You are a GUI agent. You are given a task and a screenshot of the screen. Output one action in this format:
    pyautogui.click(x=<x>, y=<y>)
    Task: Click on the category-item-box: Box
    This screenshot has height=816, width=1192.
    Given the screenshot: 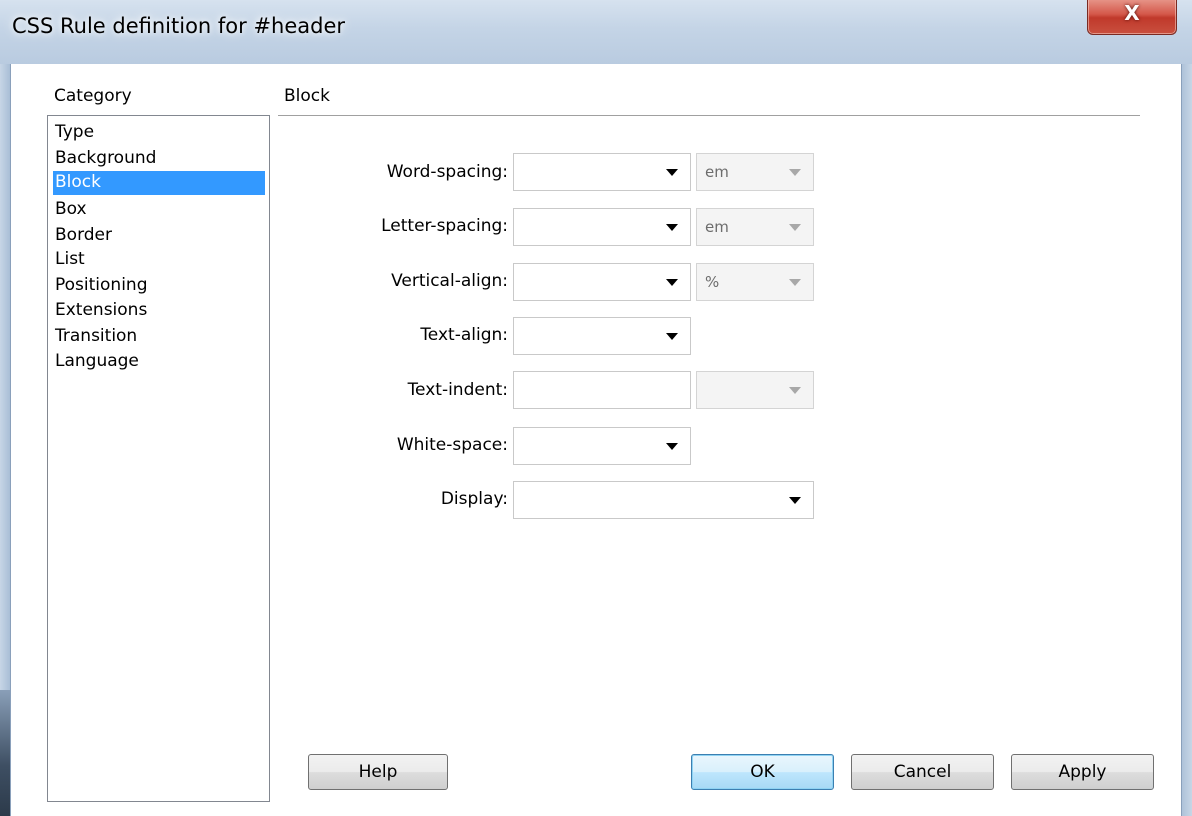 What is the action you would take?
    pyautogui.click(x=159, y=210)
    